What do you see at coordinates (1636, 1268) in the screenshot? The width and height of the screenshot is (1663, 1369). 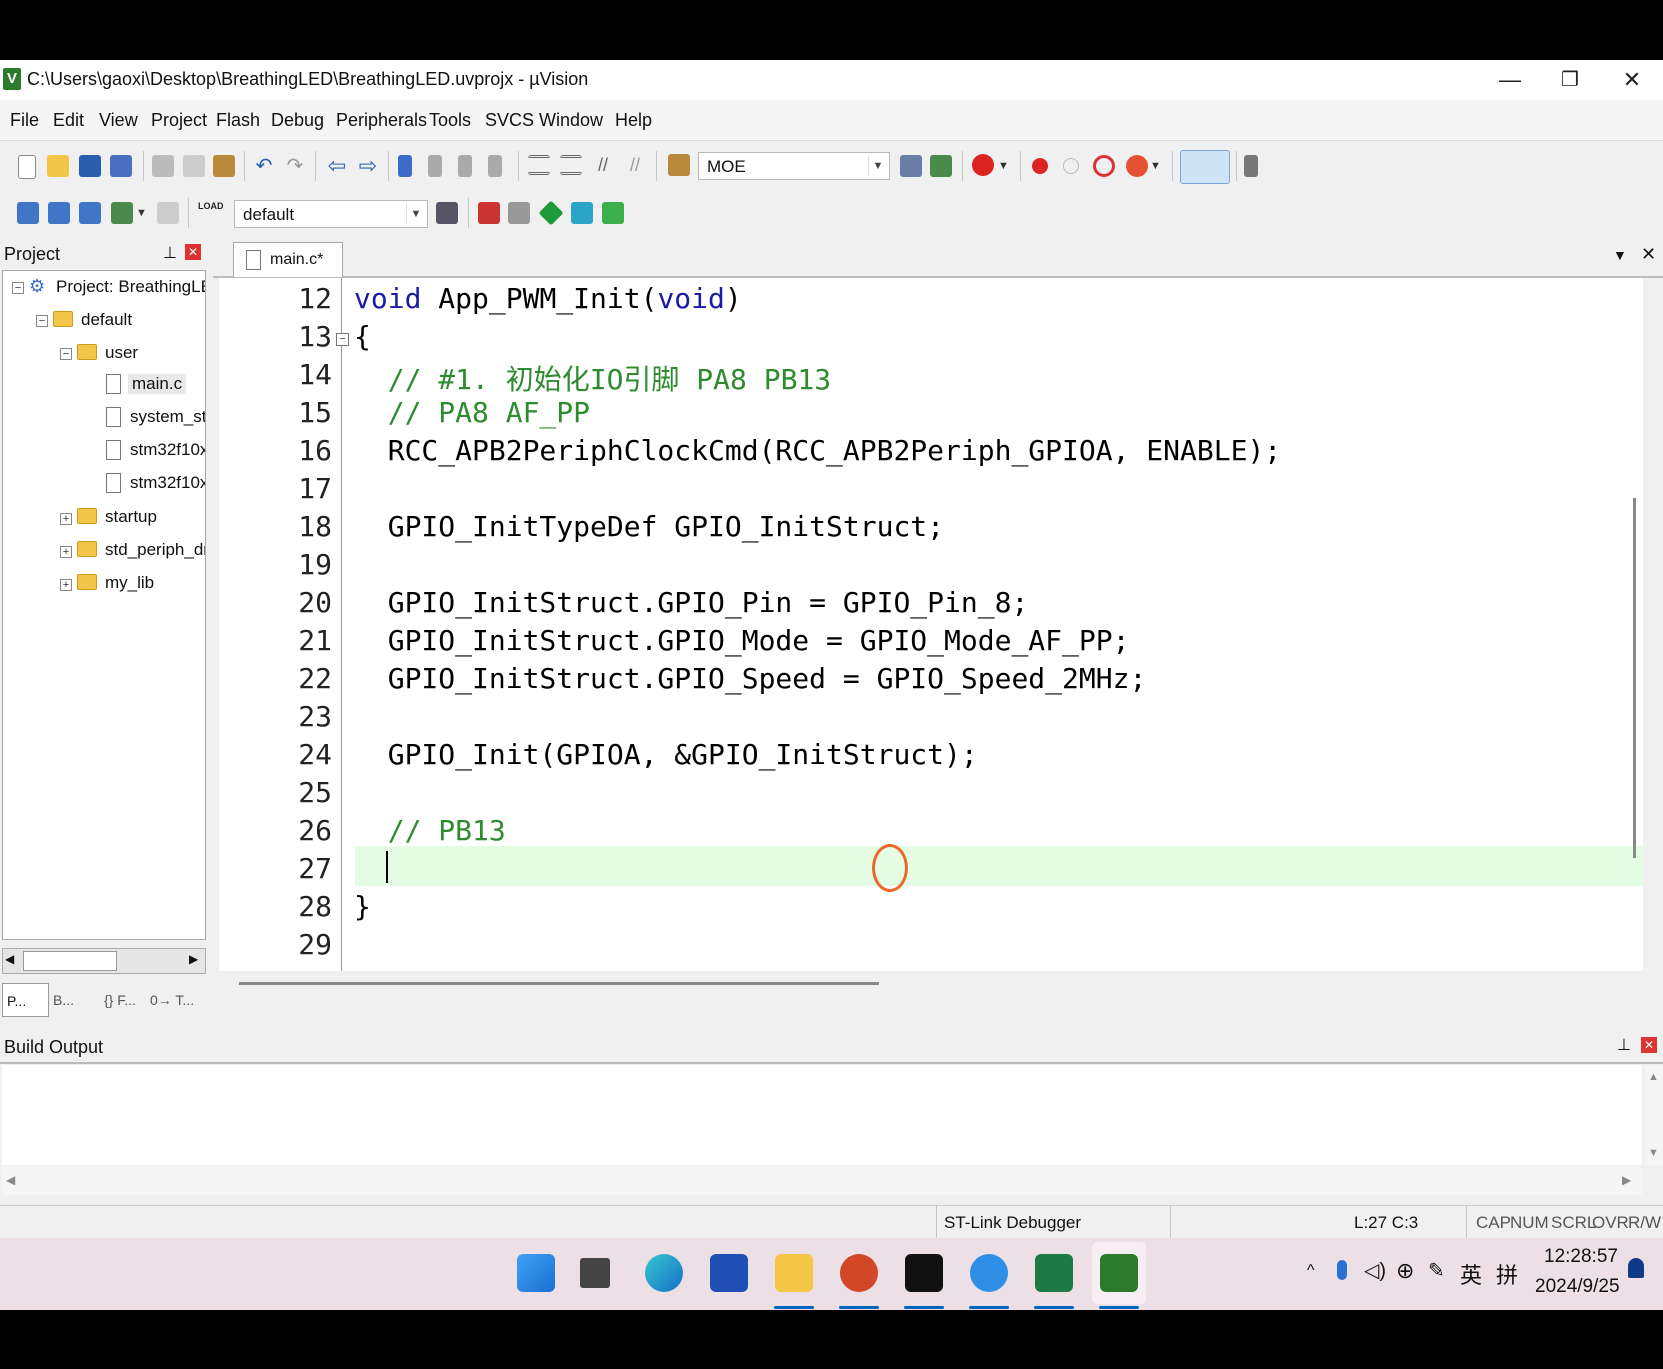 I see `notification-bell-icon` at bounding box center [1636, 1268].